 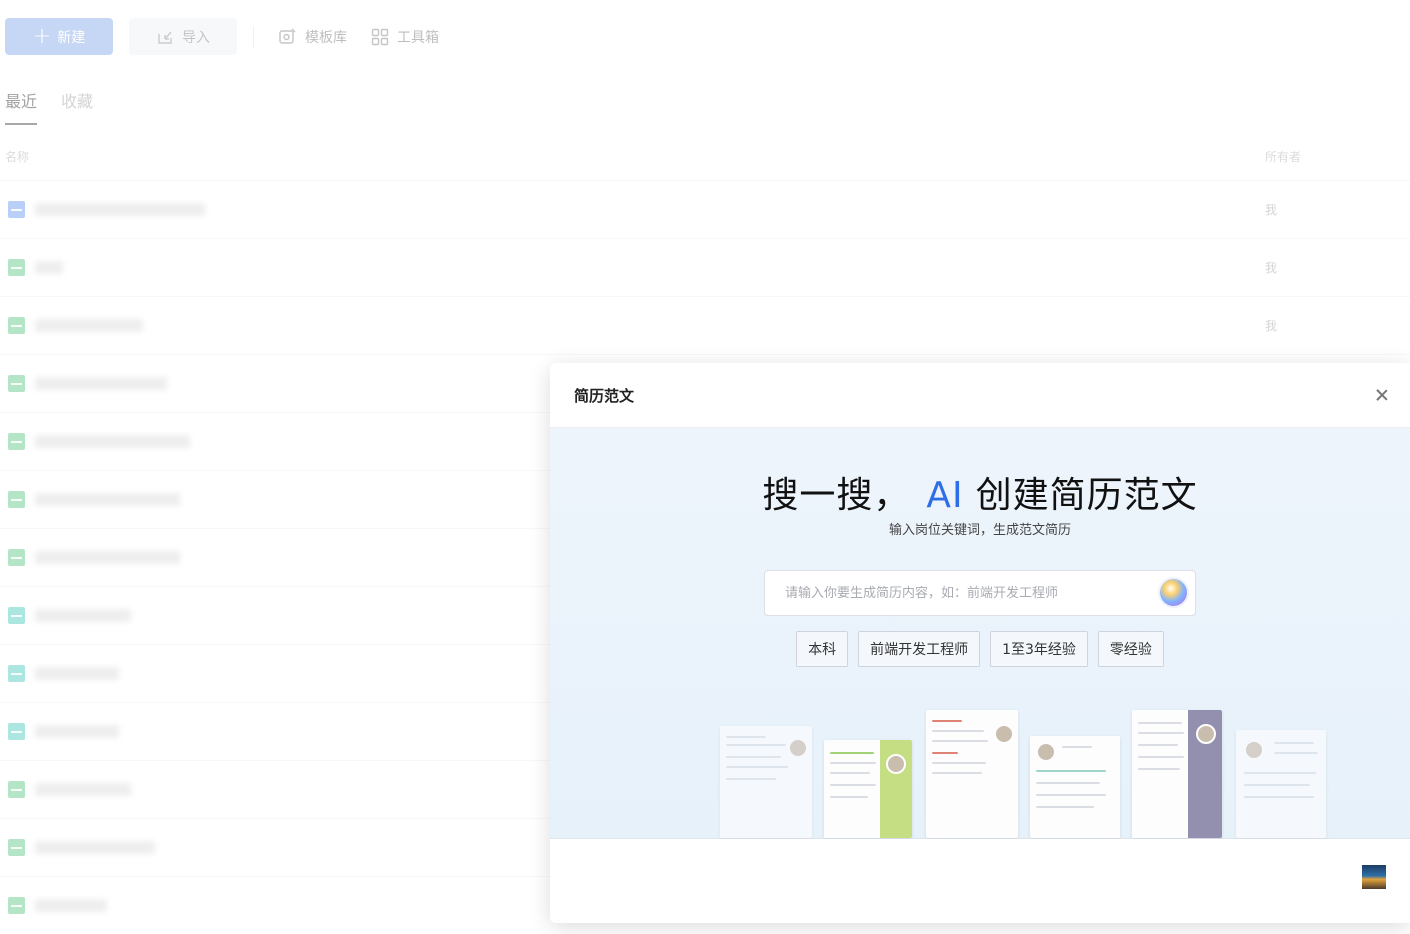 I want to click on import-button: 导入, so click(x=183, y=36).